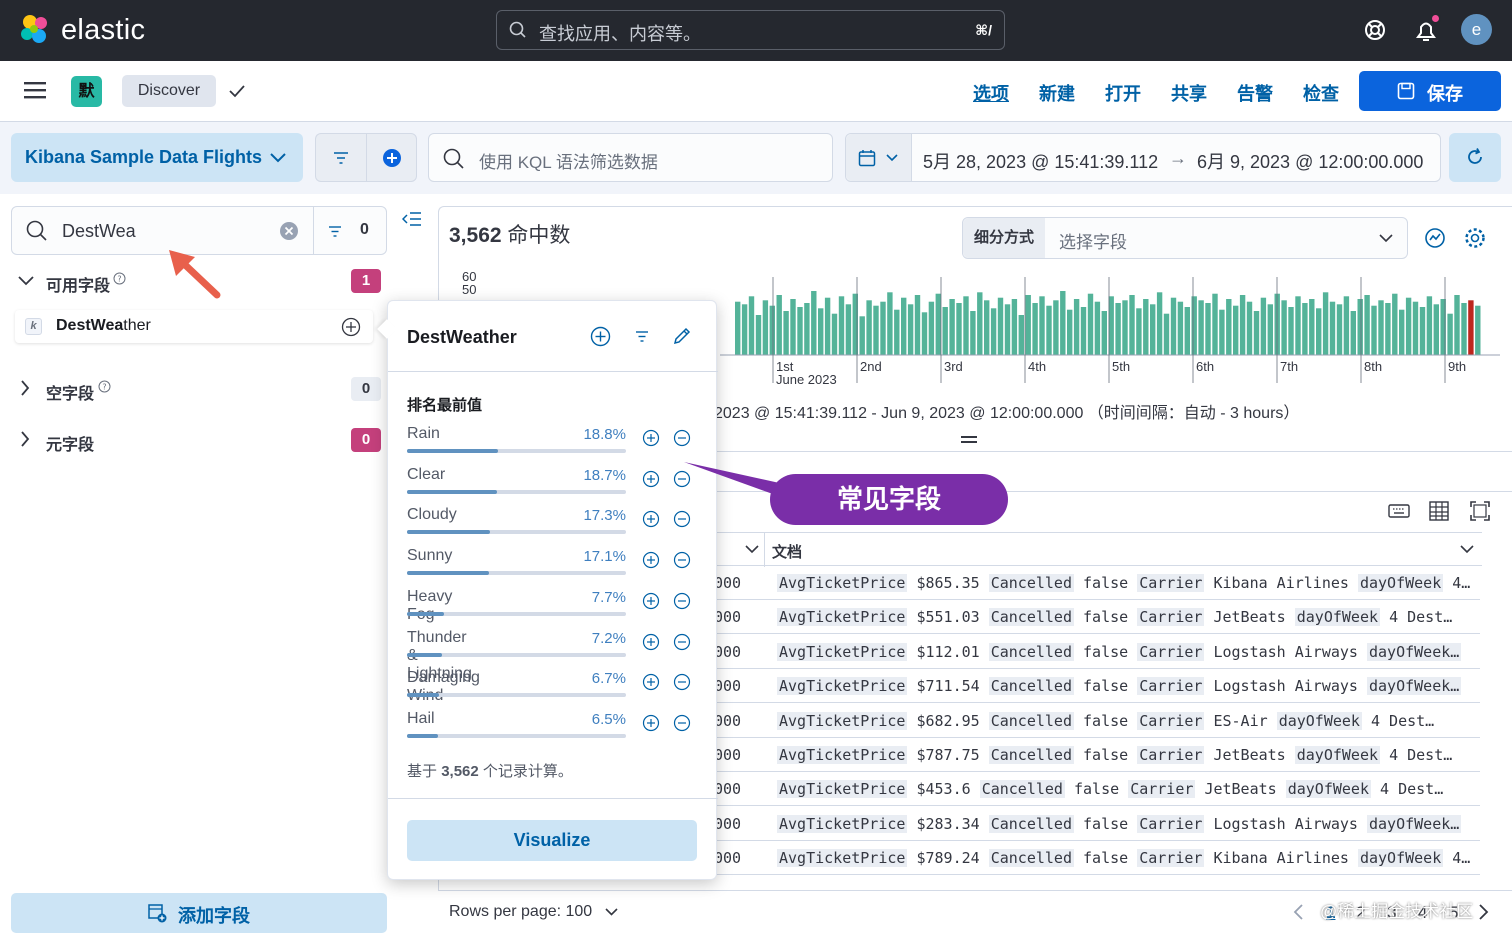 This screenshot has width=1512, height=944. I want to click on meta-fields-label: 元字段, so click(70, 443).